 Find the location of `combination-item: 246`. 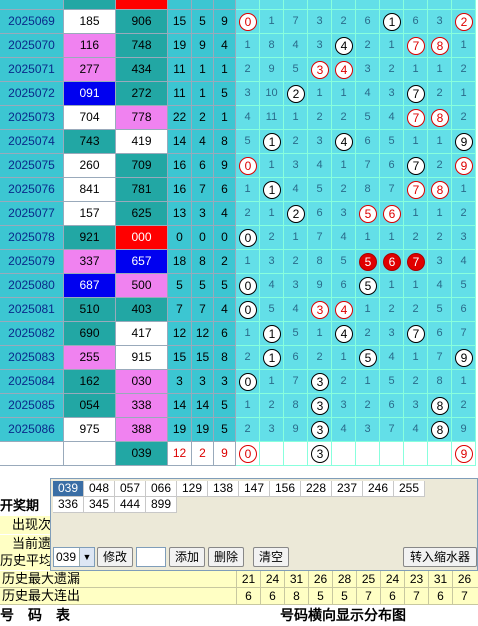

combination-item: 246 is located at coordinates (378, 489).